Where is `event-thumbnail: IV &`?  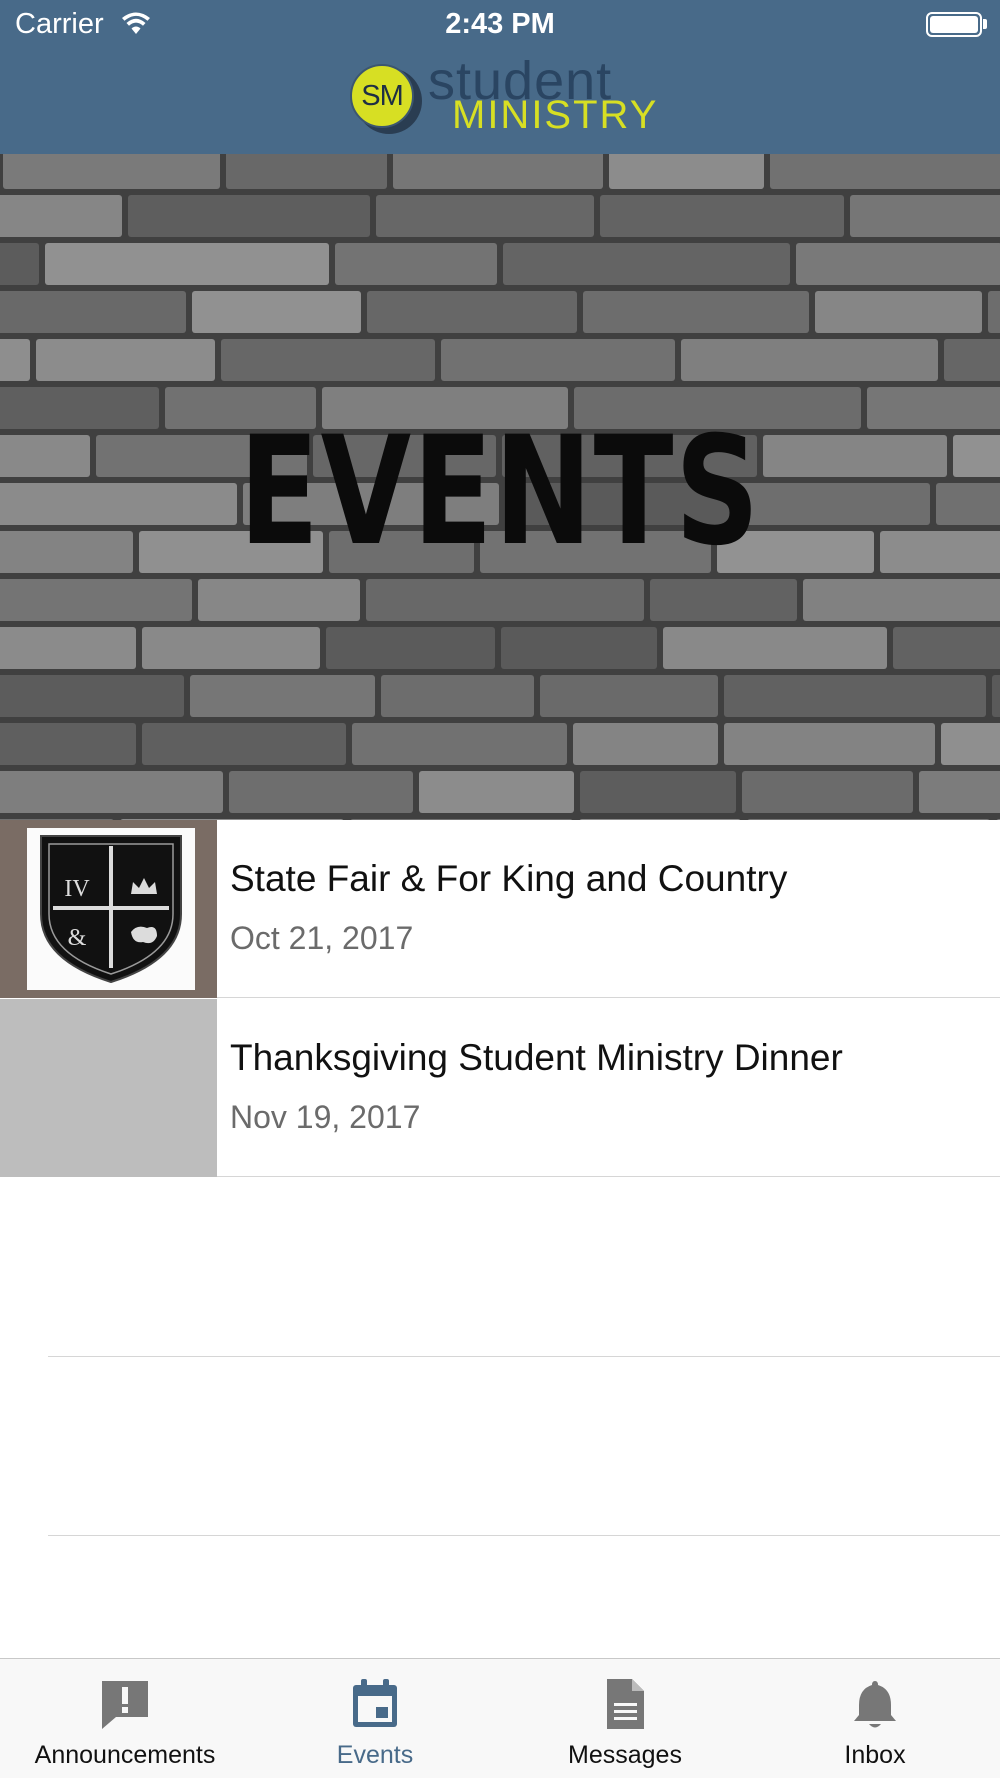
event-thumbnail: IV & is located at coordinates (108, 909).